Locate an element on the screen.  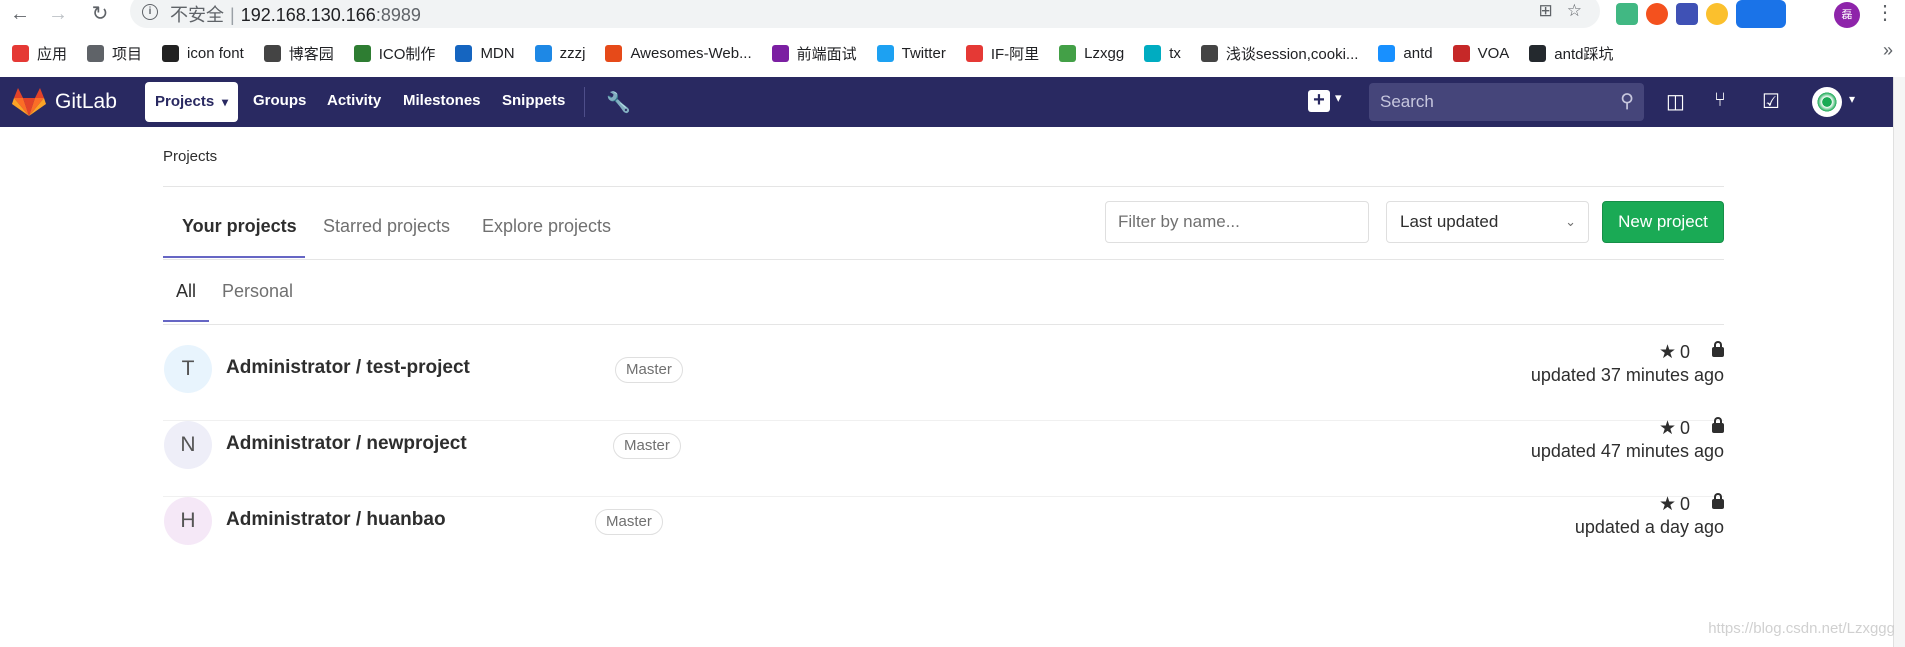
merge-requests-icon: ⑂ is located at coordinates (1720, 100).